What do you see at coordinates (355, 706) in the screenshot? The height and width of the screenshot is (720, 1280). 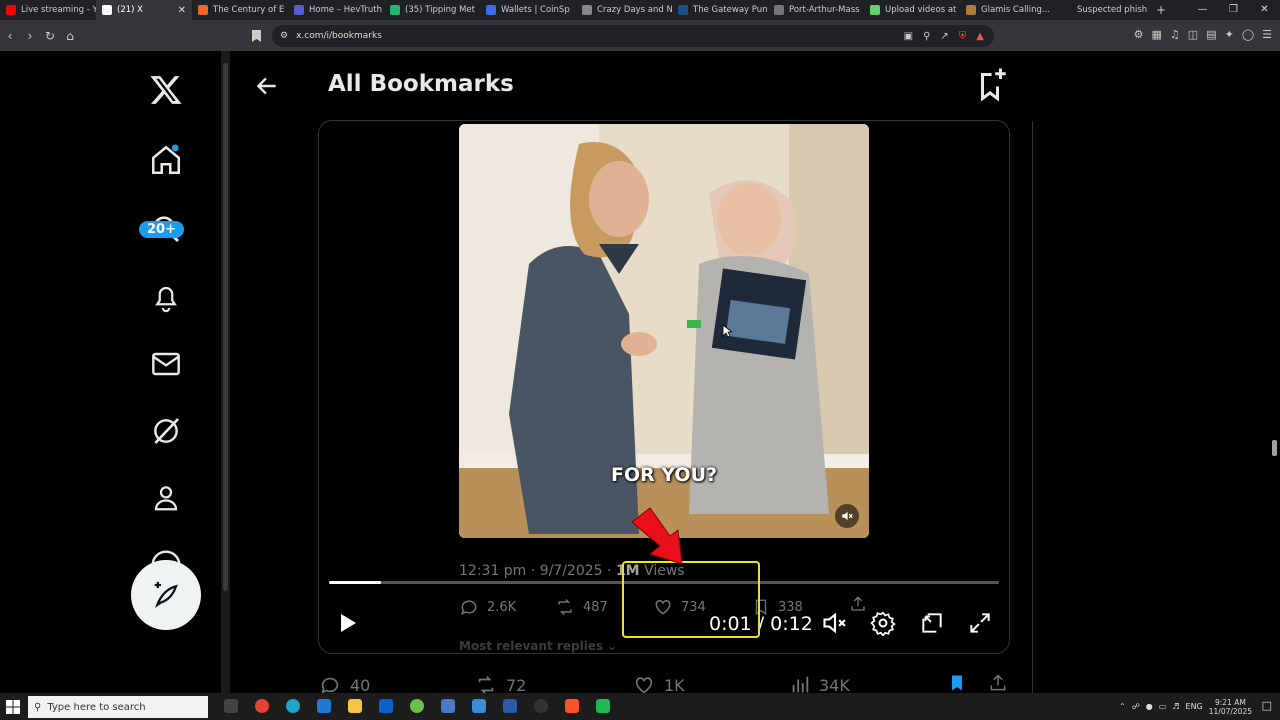 I see `explorer-app-icon` at bounding box center [355, 706].